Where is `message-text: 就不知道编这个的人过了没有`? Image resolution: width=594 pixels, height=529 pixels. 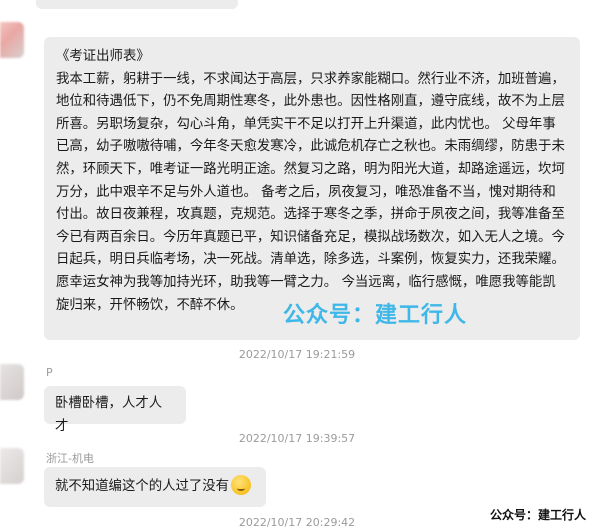 message-text: 就不知道编这个的人过了没有 is located at coordinates (142, 486).